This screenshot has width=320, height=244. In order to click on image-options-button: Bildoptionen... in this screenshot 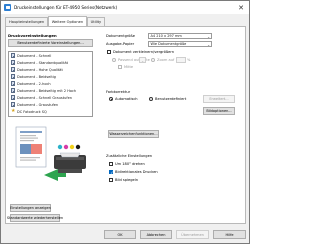, I will do `click(219, 111)`.